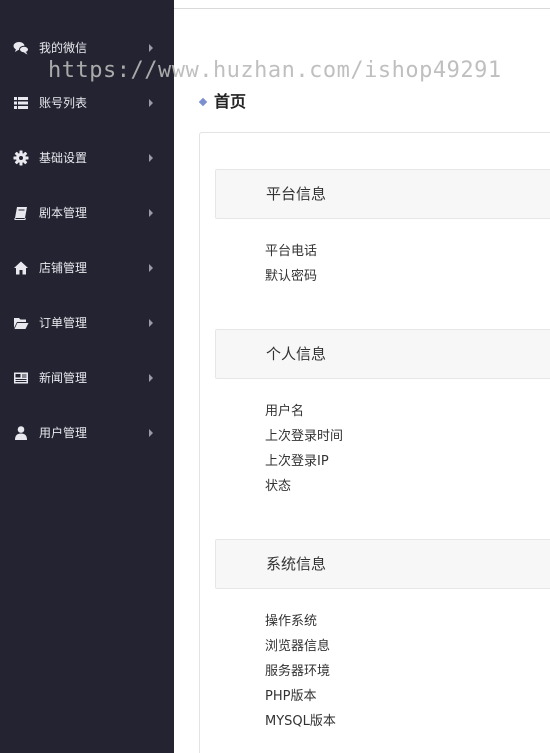  I want to click on info-label: 服务器环境, so click(298, 671).